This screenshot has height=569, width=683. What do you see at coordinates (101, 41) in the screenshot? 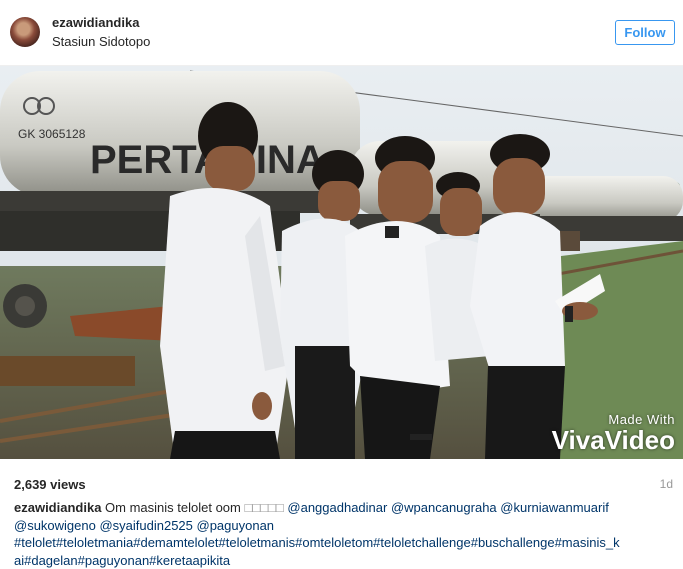
I see `location: Stasiun Sidotopo` at bounding box center [101, 41].